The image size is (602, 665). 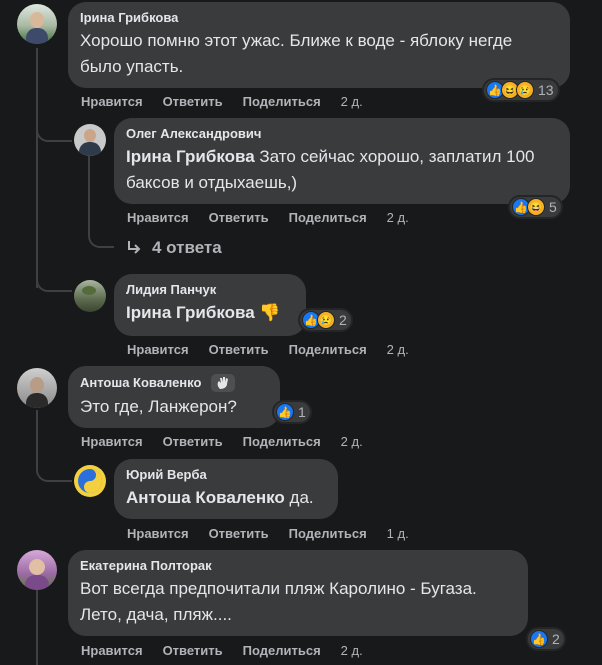 I want to click on haha-reaction-icon: 😆, so click(x=536, y=207).